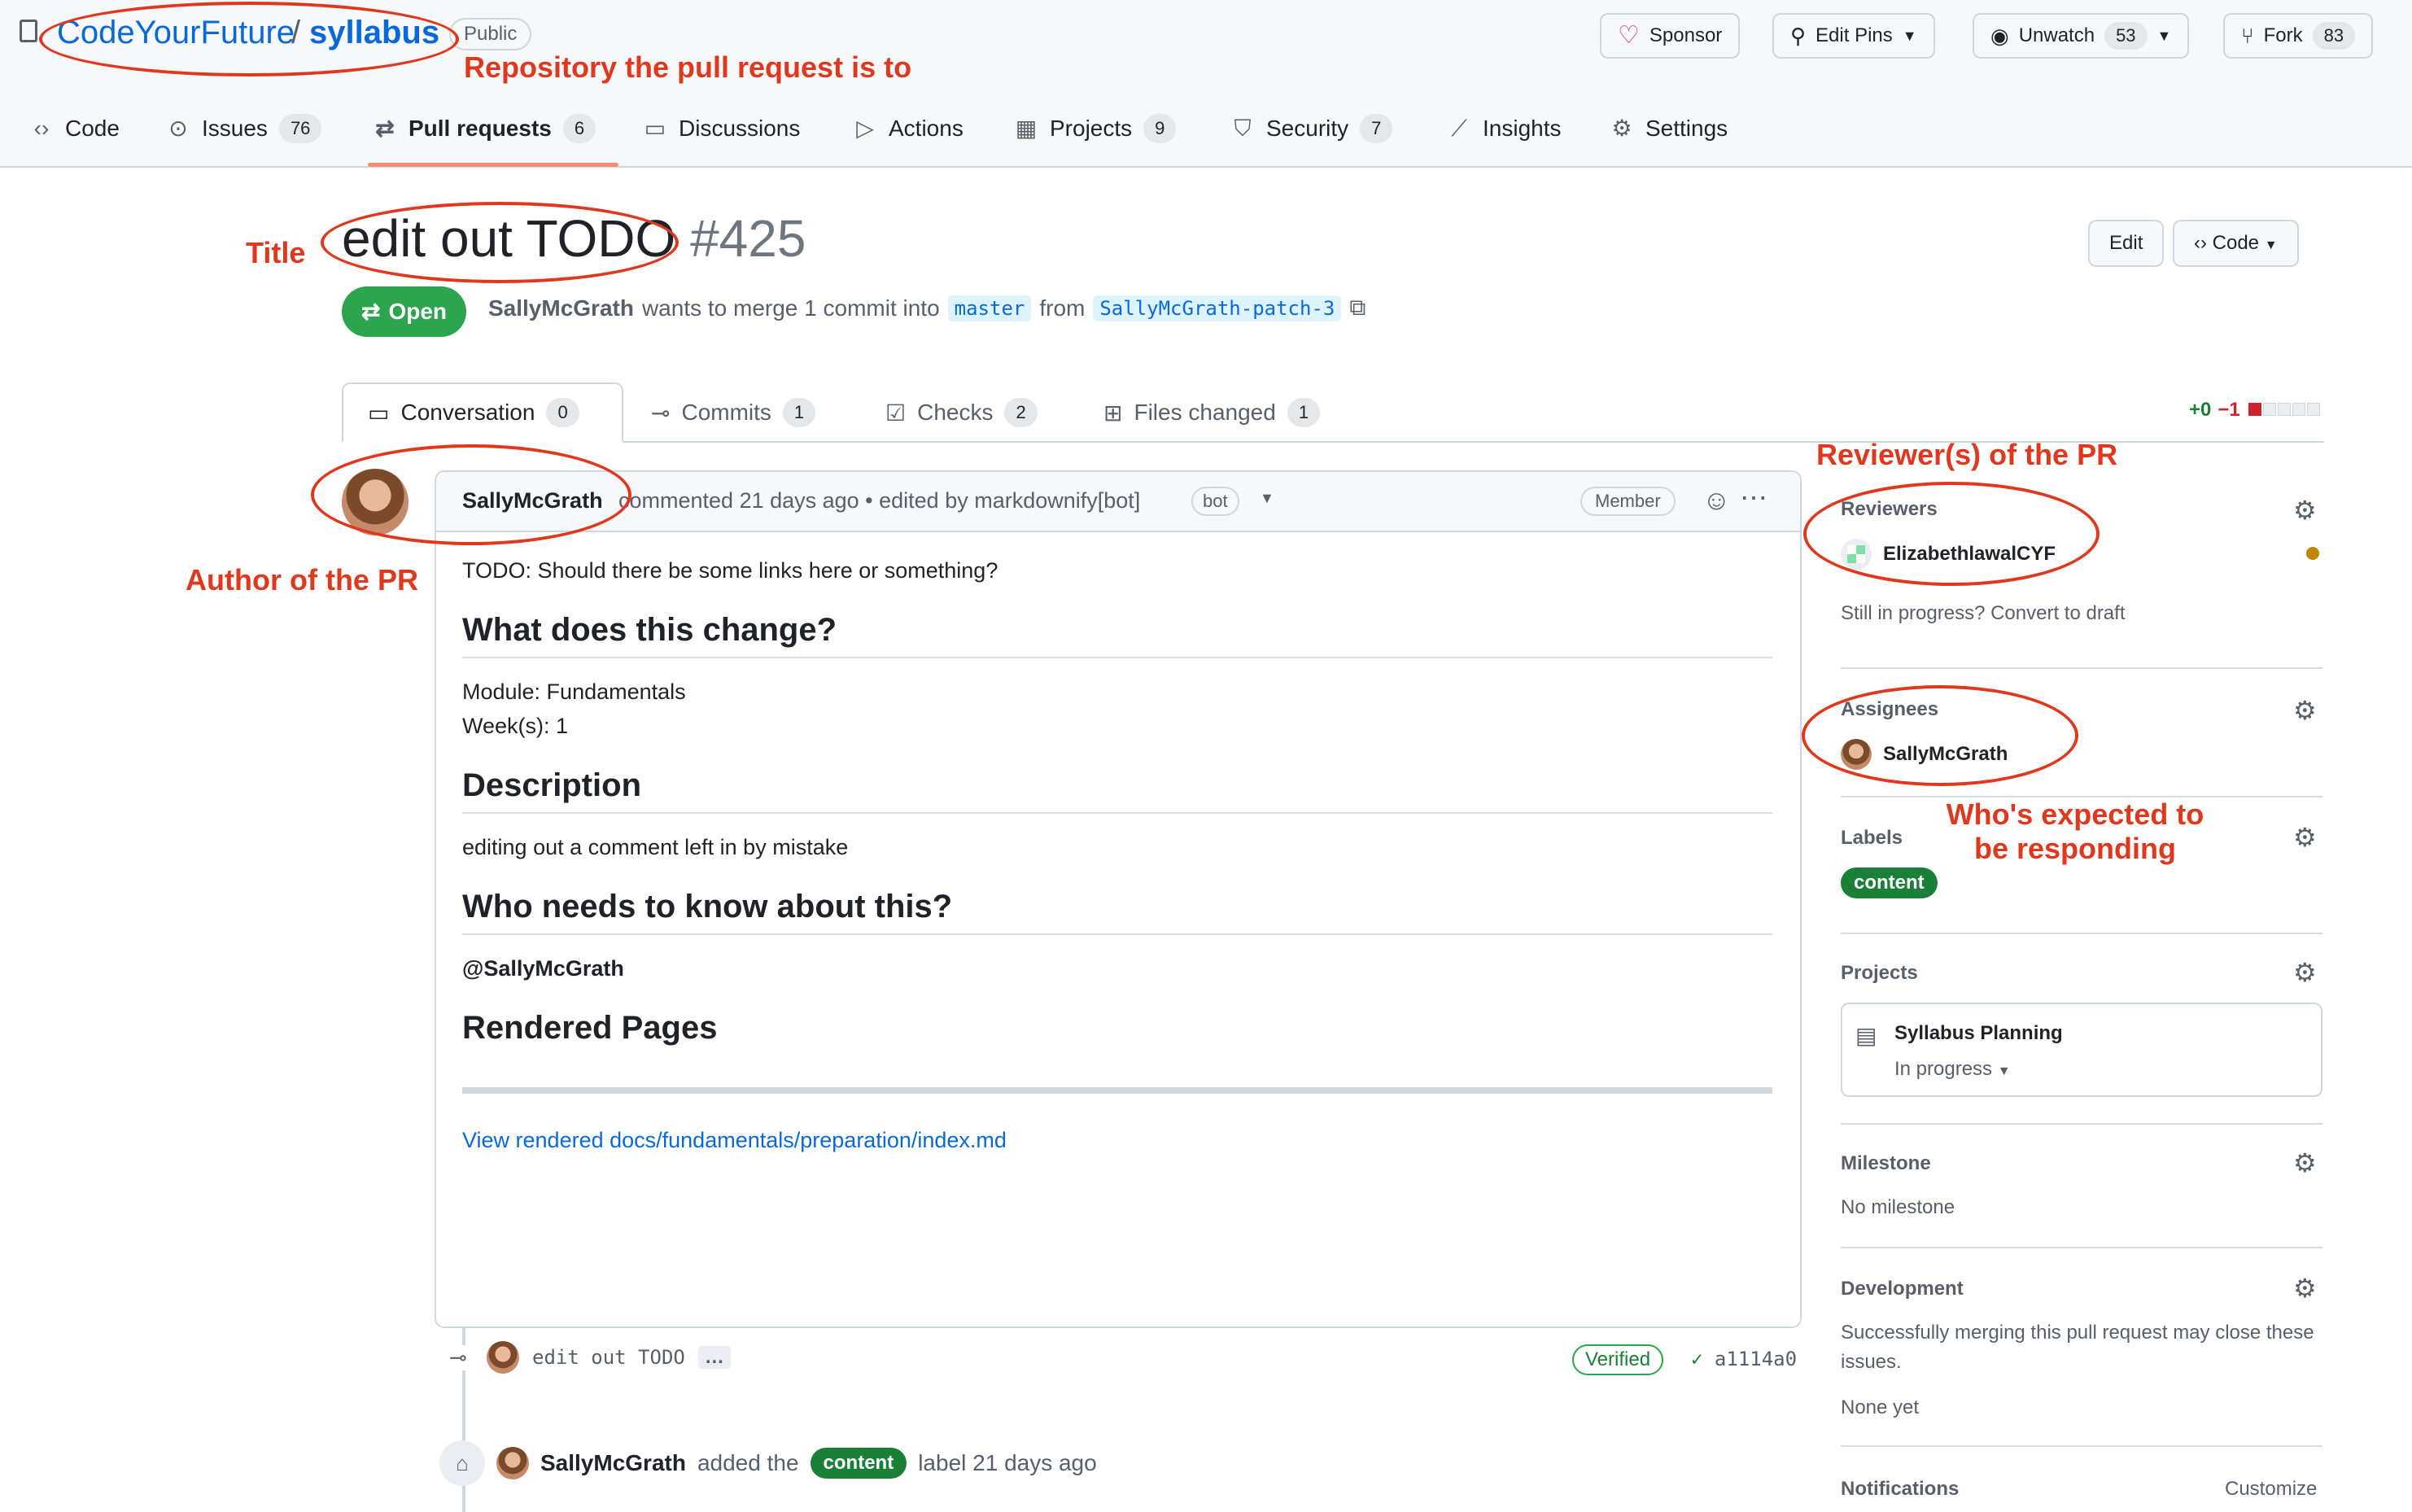 This screenshot has width=2412, height=1512. Describe the element at coordinates (1717, 501) in the screenshot. I see `smiley-icon: ☺` at that location.